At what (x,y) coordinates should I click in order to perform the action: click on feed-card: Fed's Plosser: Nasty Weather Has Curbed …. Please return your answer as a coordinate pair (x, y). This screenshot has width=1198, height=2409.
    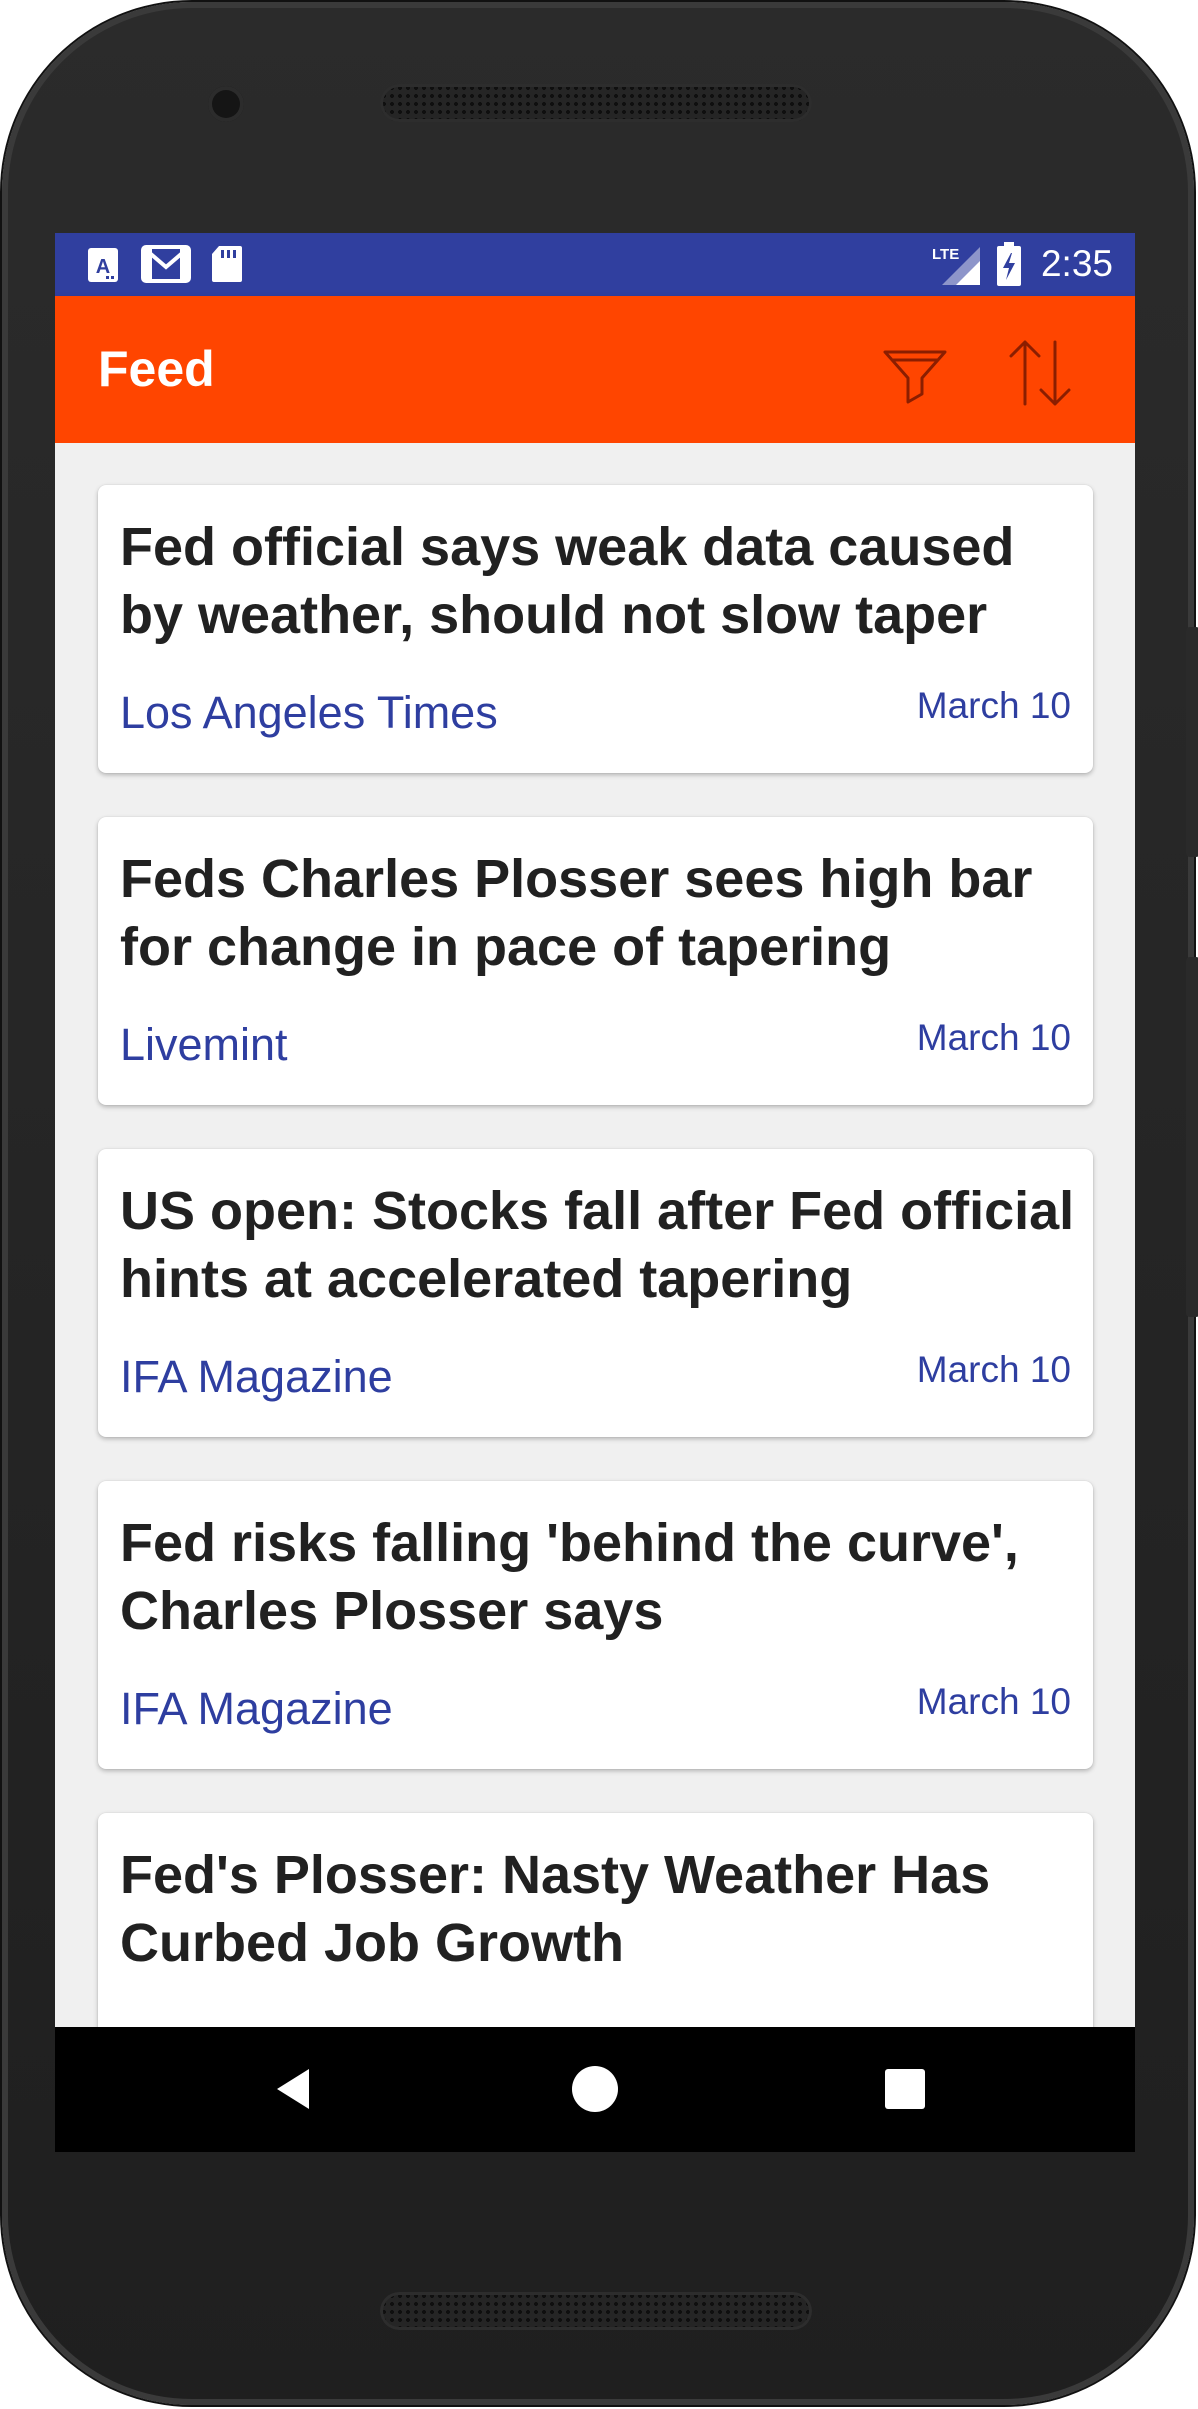
    Looking at the image, I should click on (595, 1920).